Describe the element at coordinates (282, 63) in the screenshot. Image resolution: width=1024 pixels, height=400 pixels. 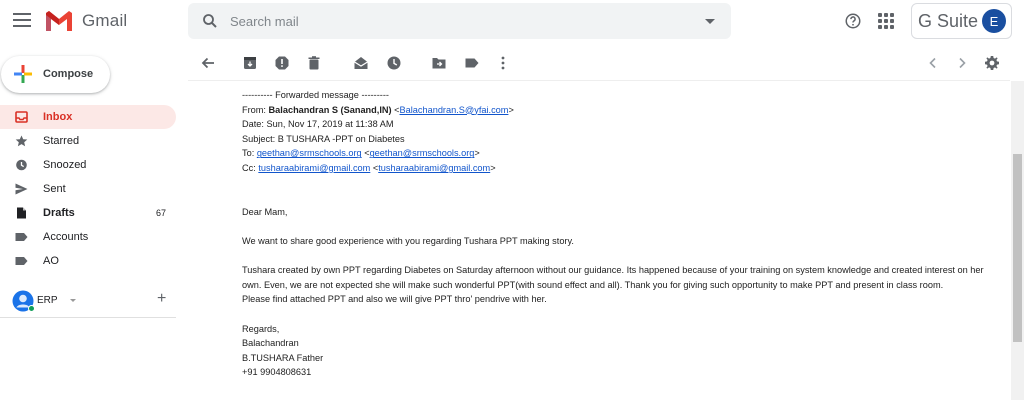
I see `report-spam-icon` at that location.